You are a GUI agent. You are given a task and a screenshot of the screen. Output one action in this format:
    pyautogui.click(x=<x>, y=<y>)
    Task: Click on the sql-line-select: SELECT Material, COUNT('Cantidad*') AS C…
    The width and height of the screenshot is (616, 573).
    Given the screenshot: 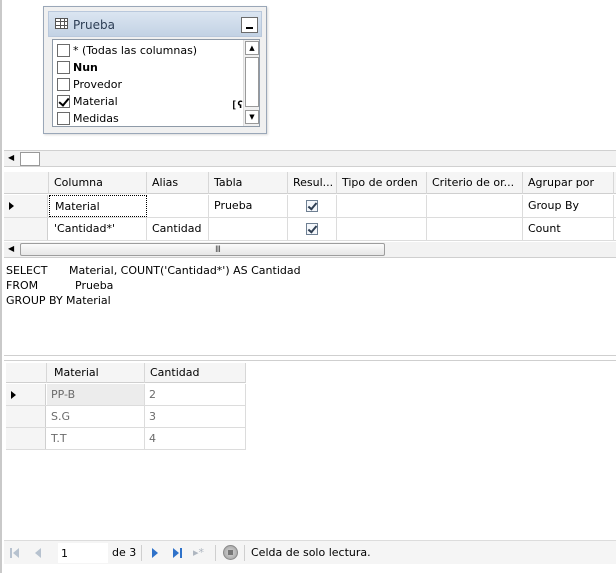 What is the action you would take?
    pyautogui.click(x=306, y=271)
    